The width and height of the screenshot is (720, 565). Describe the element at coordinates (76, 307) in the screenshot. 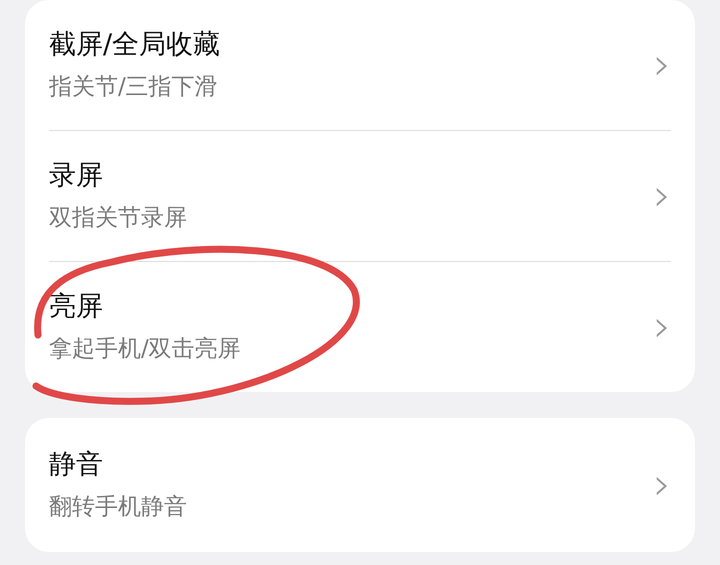

I see `setting-title: 亮屏` at that location.